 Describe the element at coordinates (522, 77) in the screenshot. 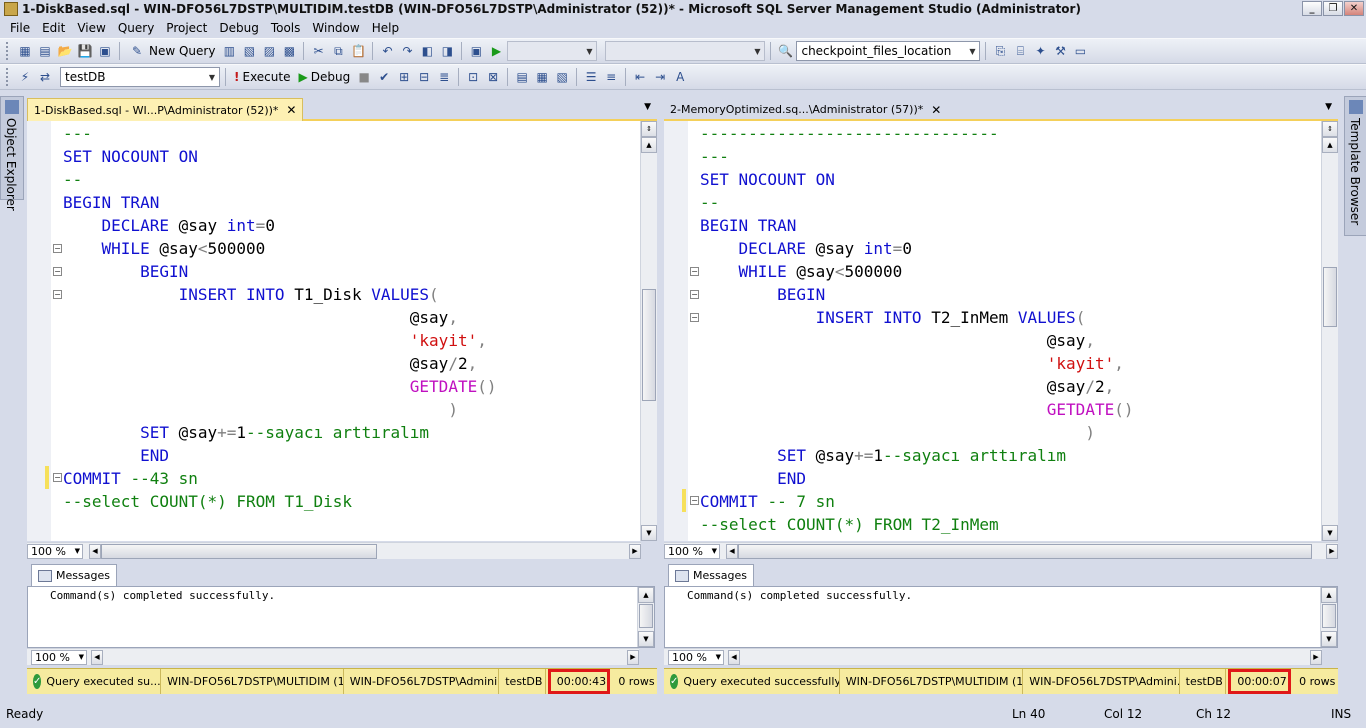

I see `results-to-text-icon: ▤` at that location.